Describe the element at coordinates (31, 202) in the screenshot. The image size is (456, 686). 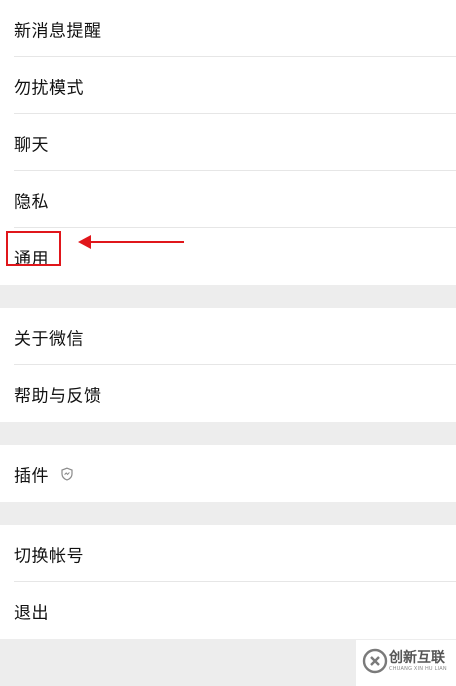
I see `menu-item-label: 隐私` at that location.